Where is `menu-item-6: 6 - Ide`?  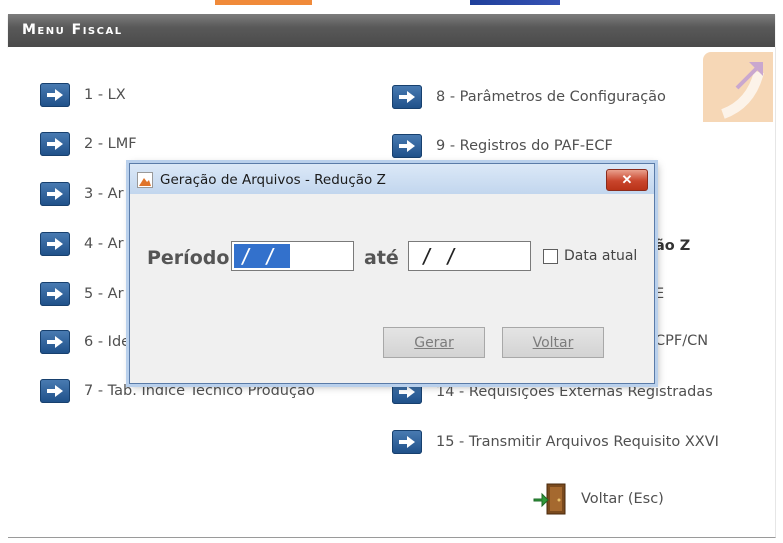 menu-item-6: 6 - Ide is located at coordinates (85, 342).